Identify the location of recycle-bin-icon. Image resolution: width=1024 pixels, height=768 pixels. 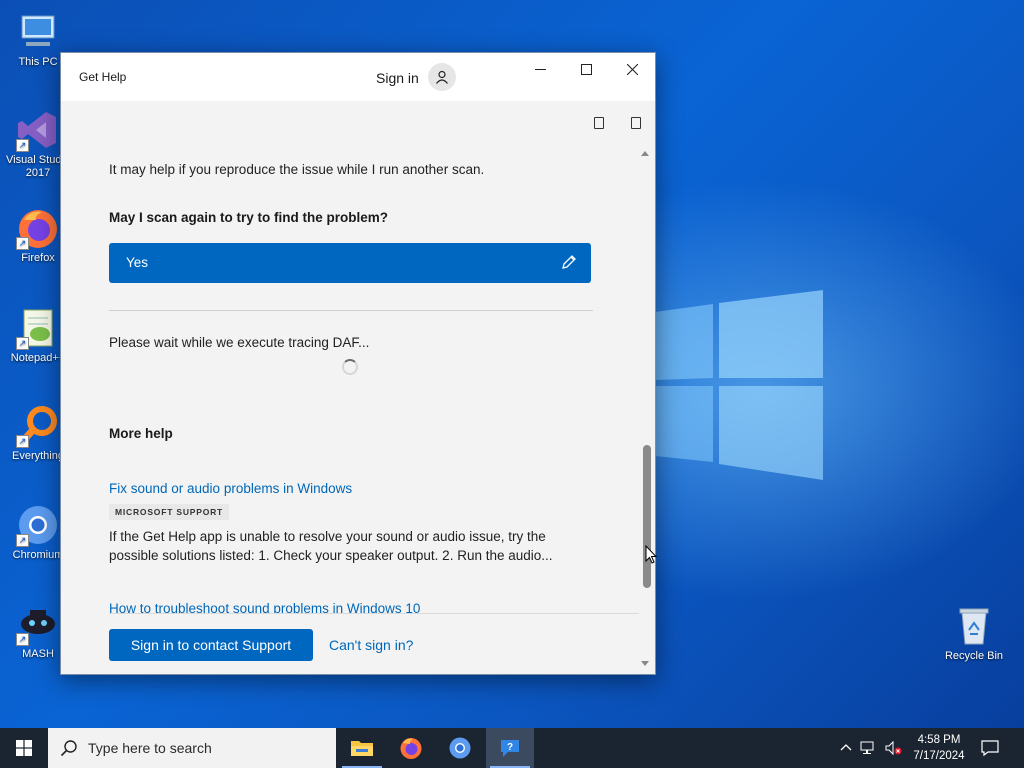
(974, 626).